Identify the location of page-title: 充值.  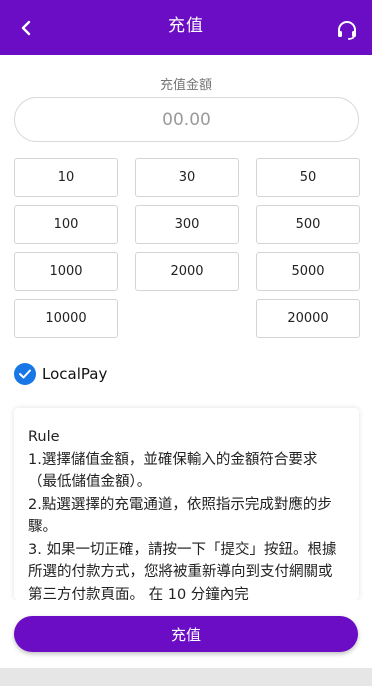
(186, 26).